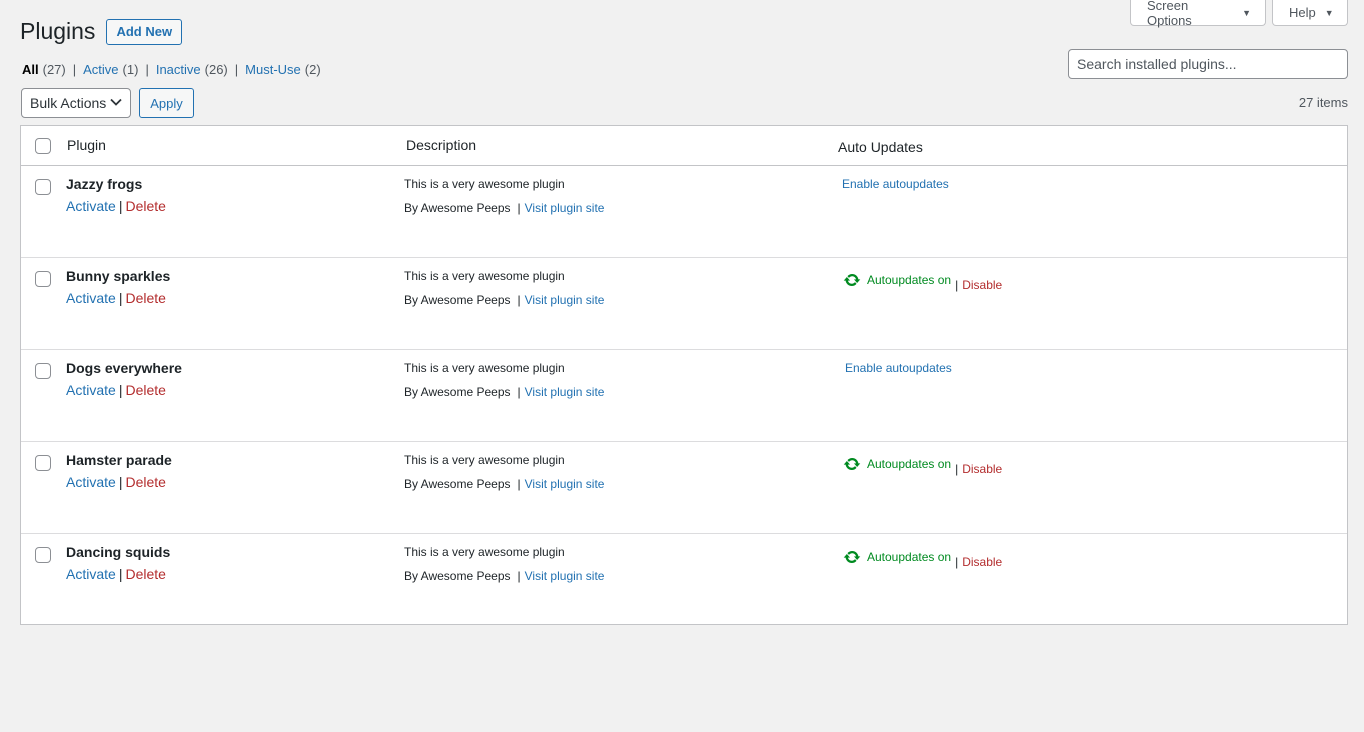  Describe the element at coordinates (273, 69) in the screenshot. I see `filter-must-use: Must-Use` at that location.